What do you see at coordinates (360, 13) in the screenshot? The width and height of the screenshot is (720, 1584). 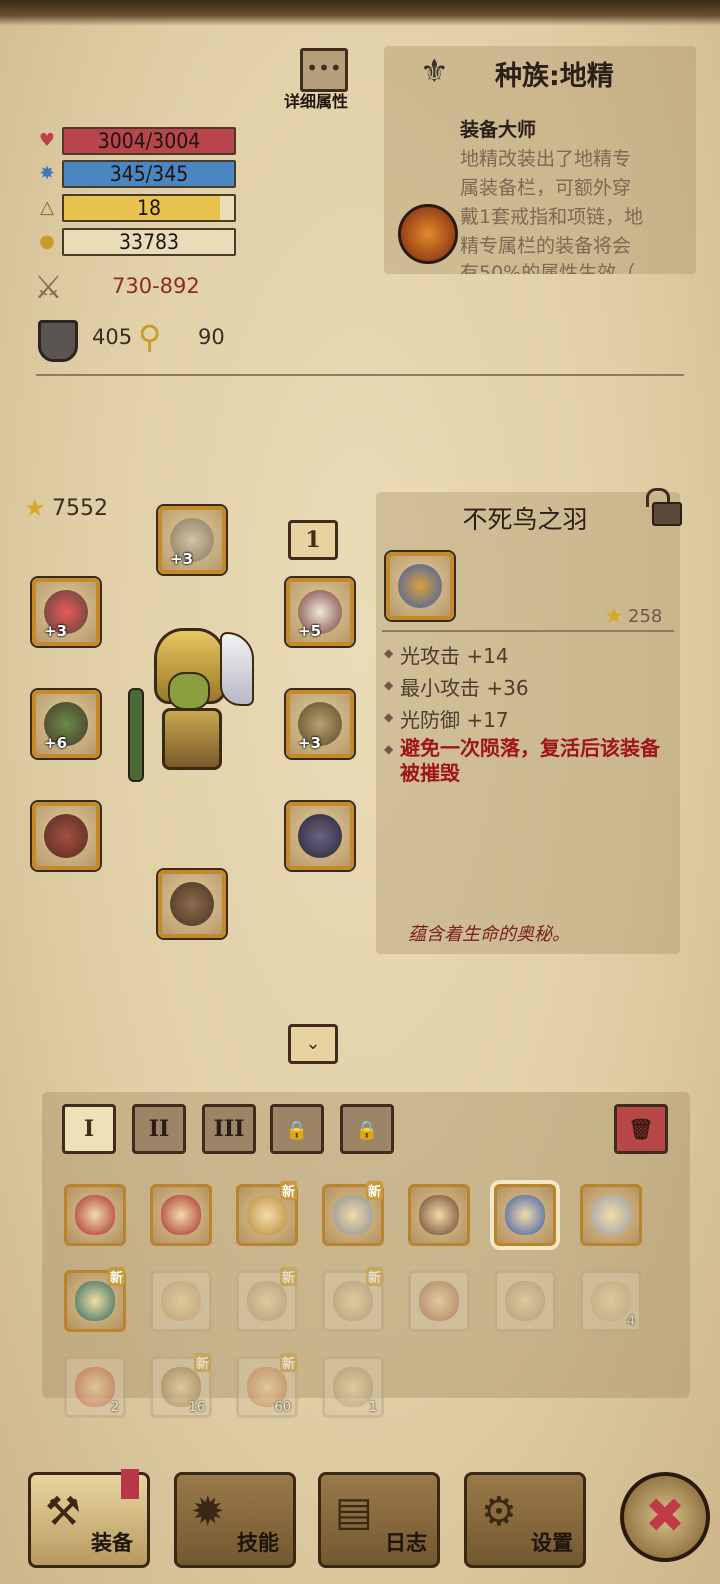 I see `top-border` at bounding box center [360, 13].